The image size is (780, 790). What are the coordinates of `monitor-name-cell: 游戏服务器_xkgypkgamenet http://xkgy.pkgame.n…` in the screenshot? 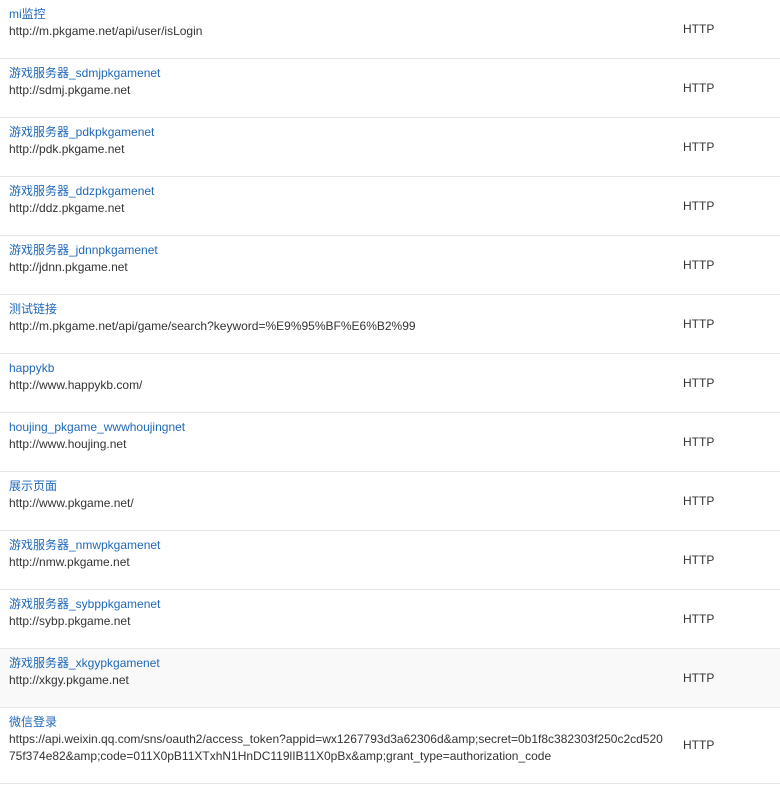 It's located at (339, 672).